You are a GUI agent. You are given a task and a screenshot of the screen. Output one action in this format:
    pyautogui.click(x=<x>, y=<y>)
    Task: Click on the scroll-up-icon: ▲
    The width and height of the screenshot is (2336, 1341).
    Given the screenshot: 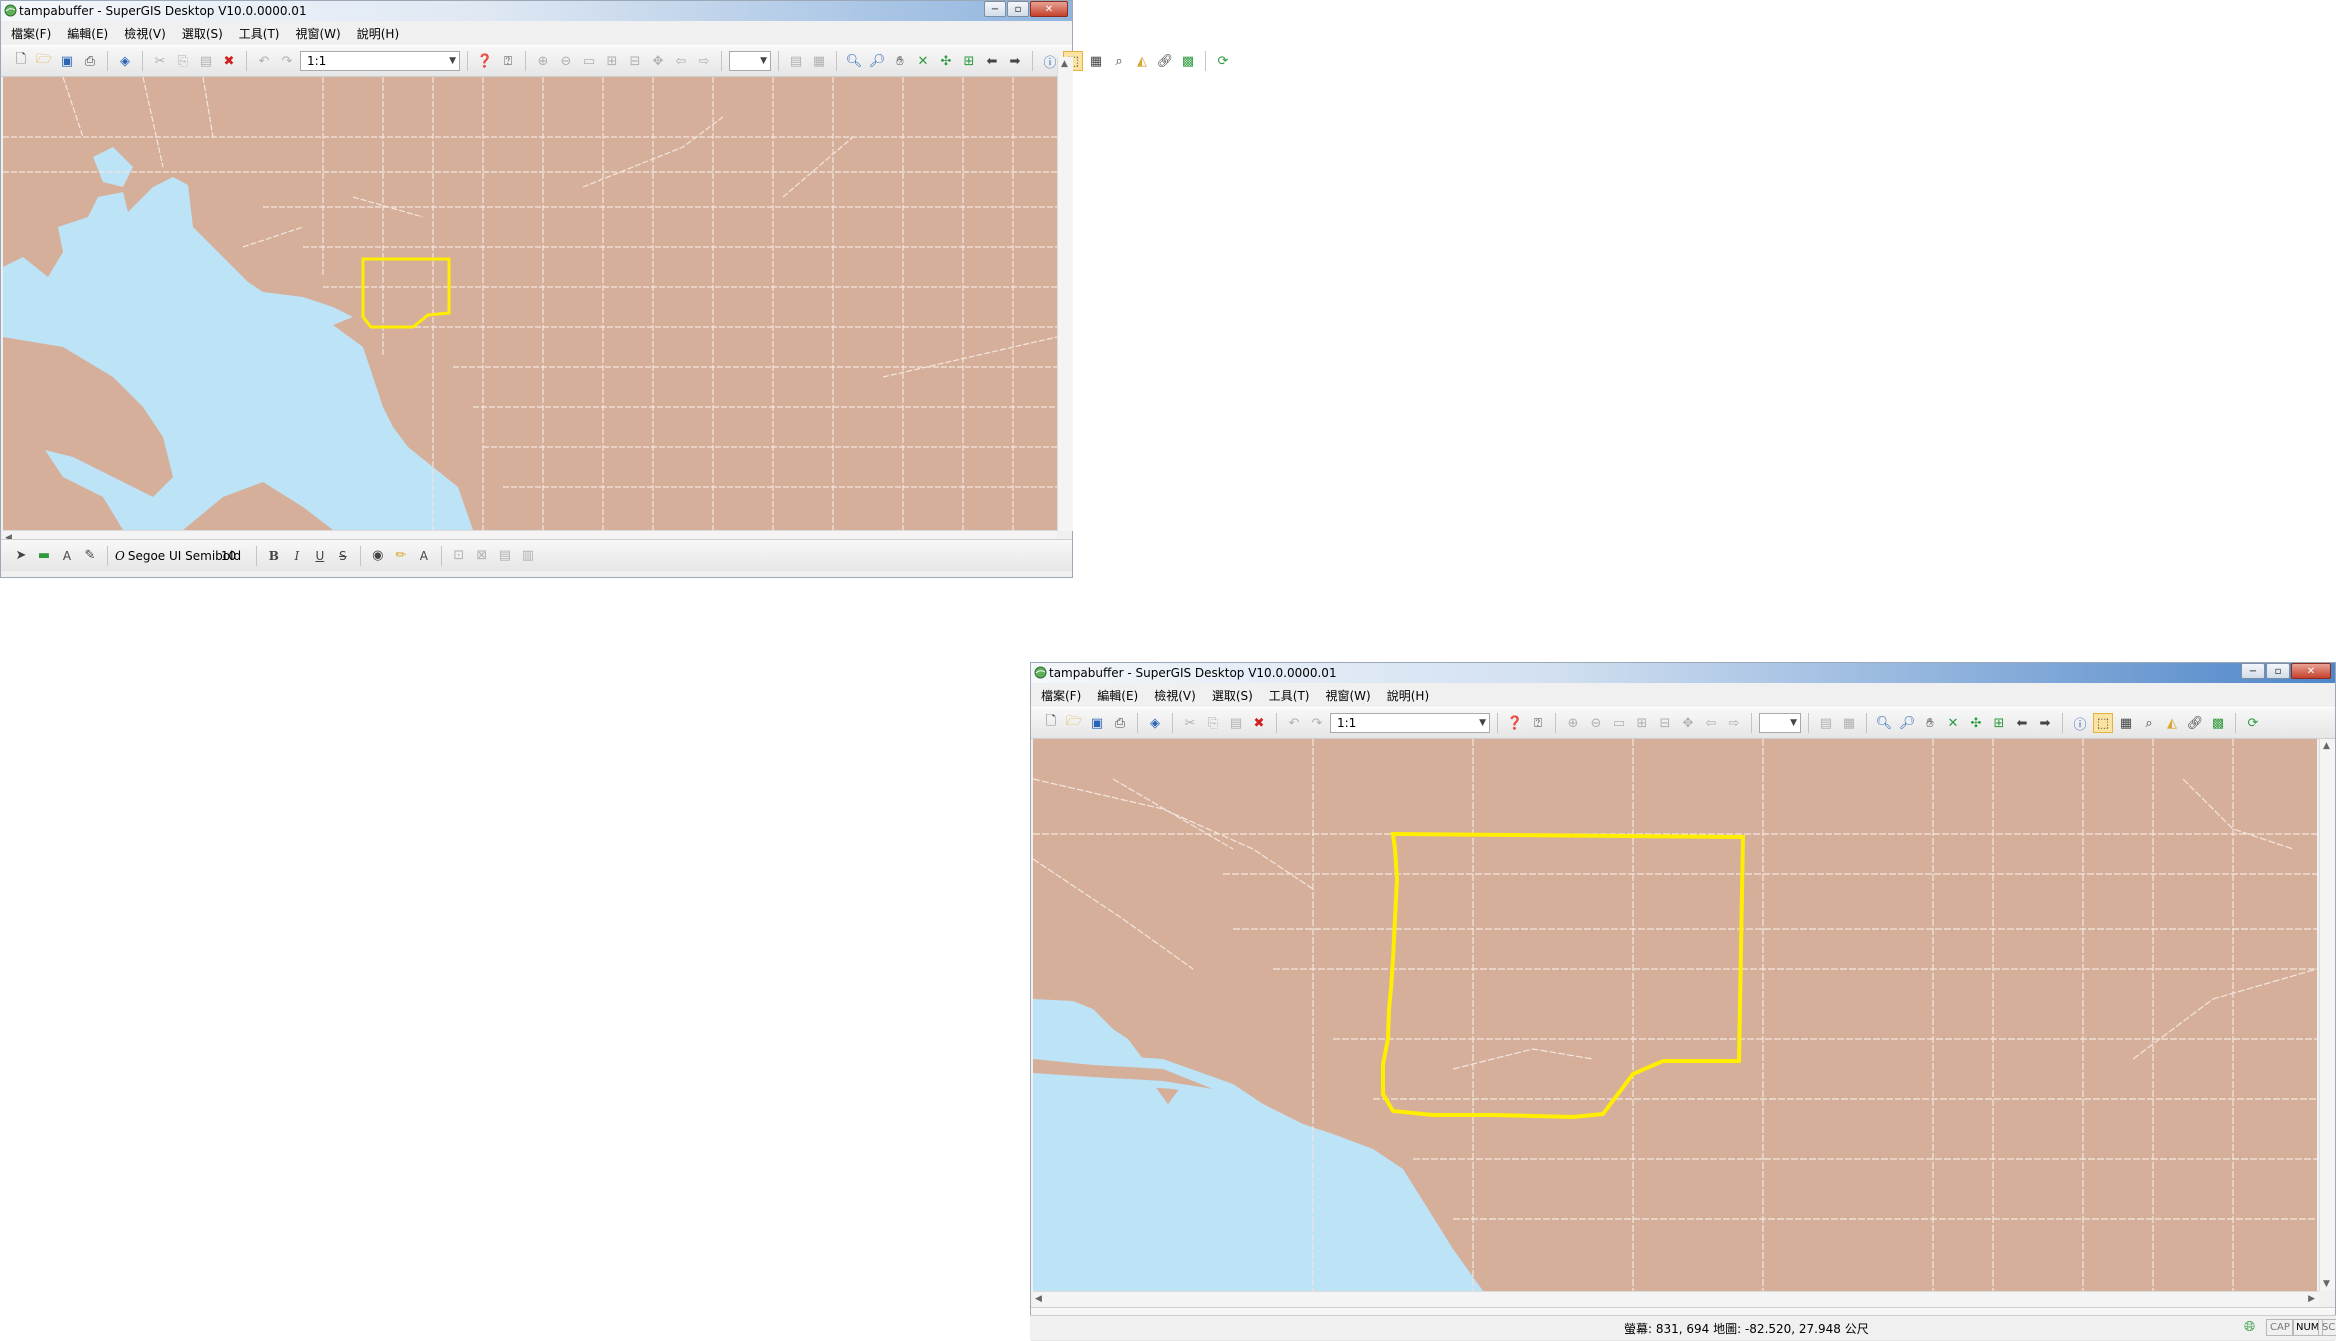 What is the action you would take?
    pyautogui.click(x=2326, y=746)
    